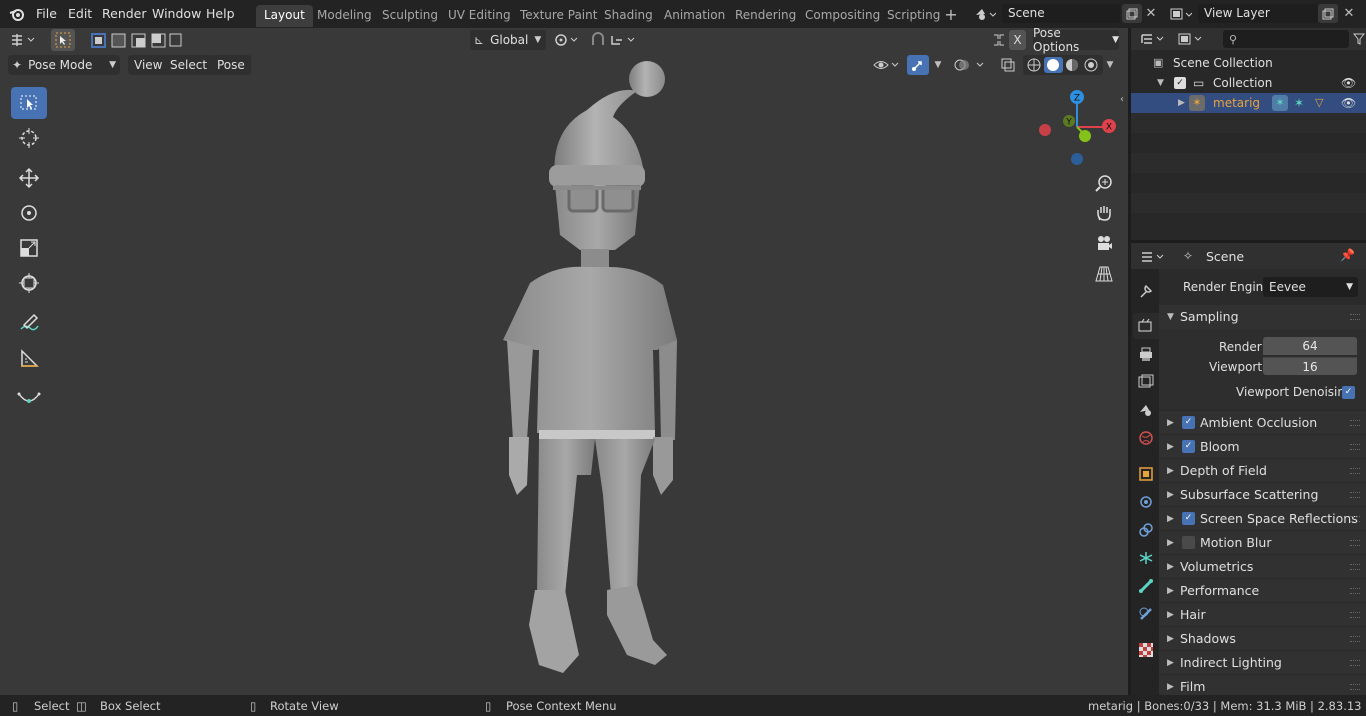  Describe the element at coordinates (29, 398) in the screenshot. I see `bone-size-tool-icon` at that location.